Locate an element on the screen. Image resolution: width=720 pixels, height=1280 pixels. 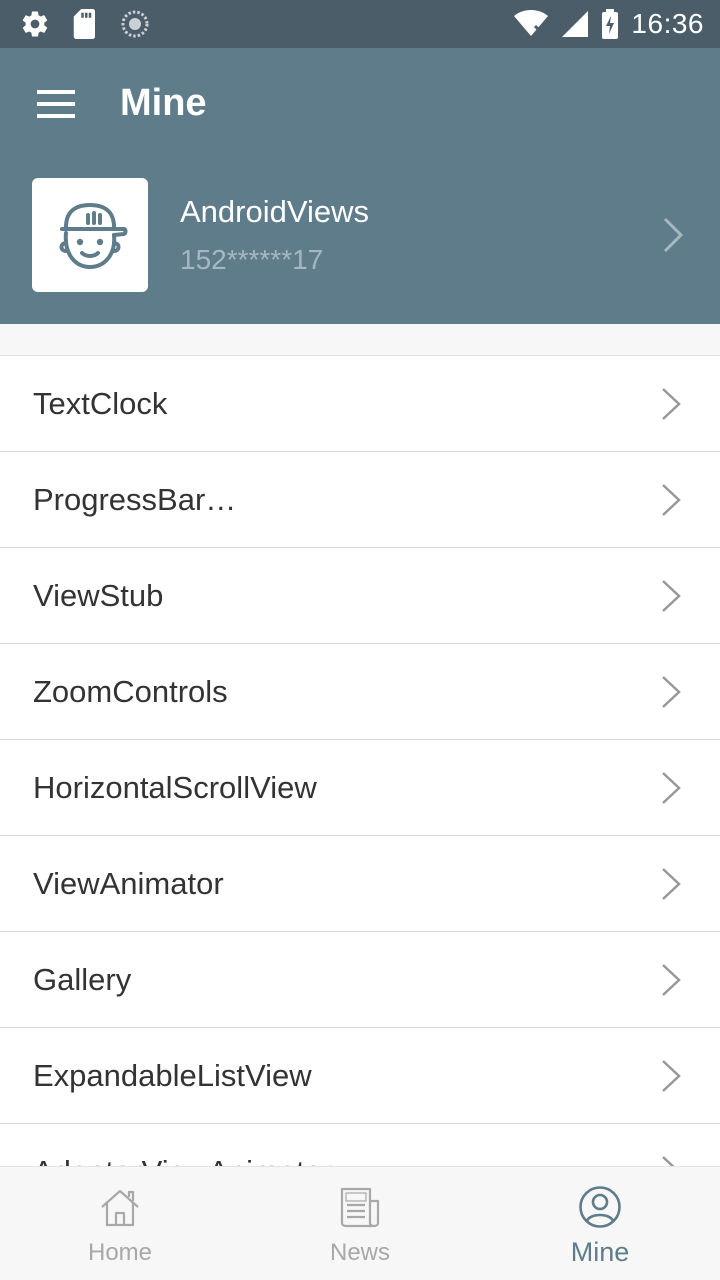
list-item: AdapterViewAnimator is located at coordinates (360, 1145).